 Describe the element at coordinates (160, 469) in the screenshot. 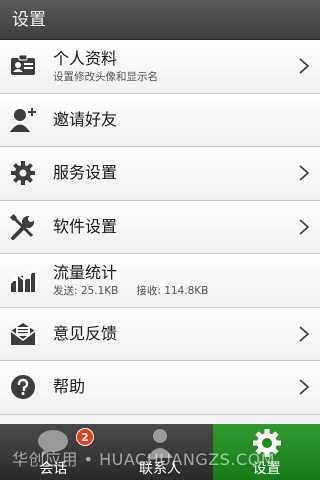

I see `tab-label: 联系人` at that location.